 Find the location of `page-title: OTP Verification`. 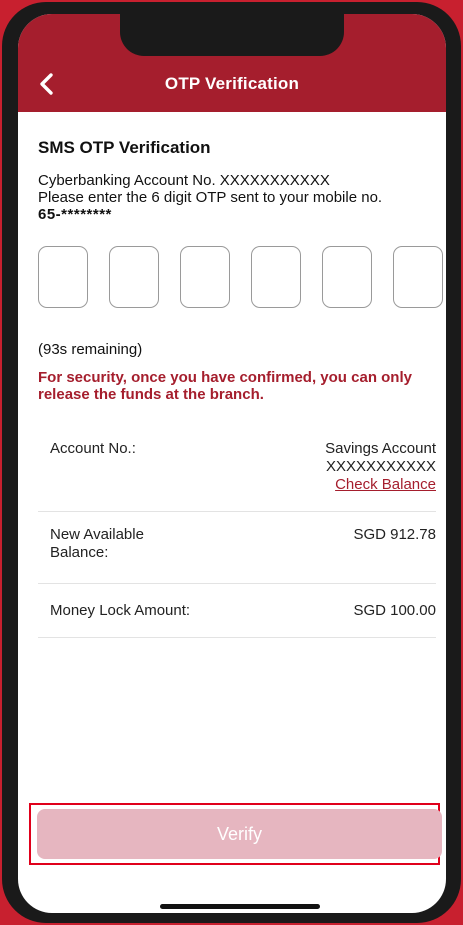

page-title: OTP Verification is located at coordinates (232, 83).